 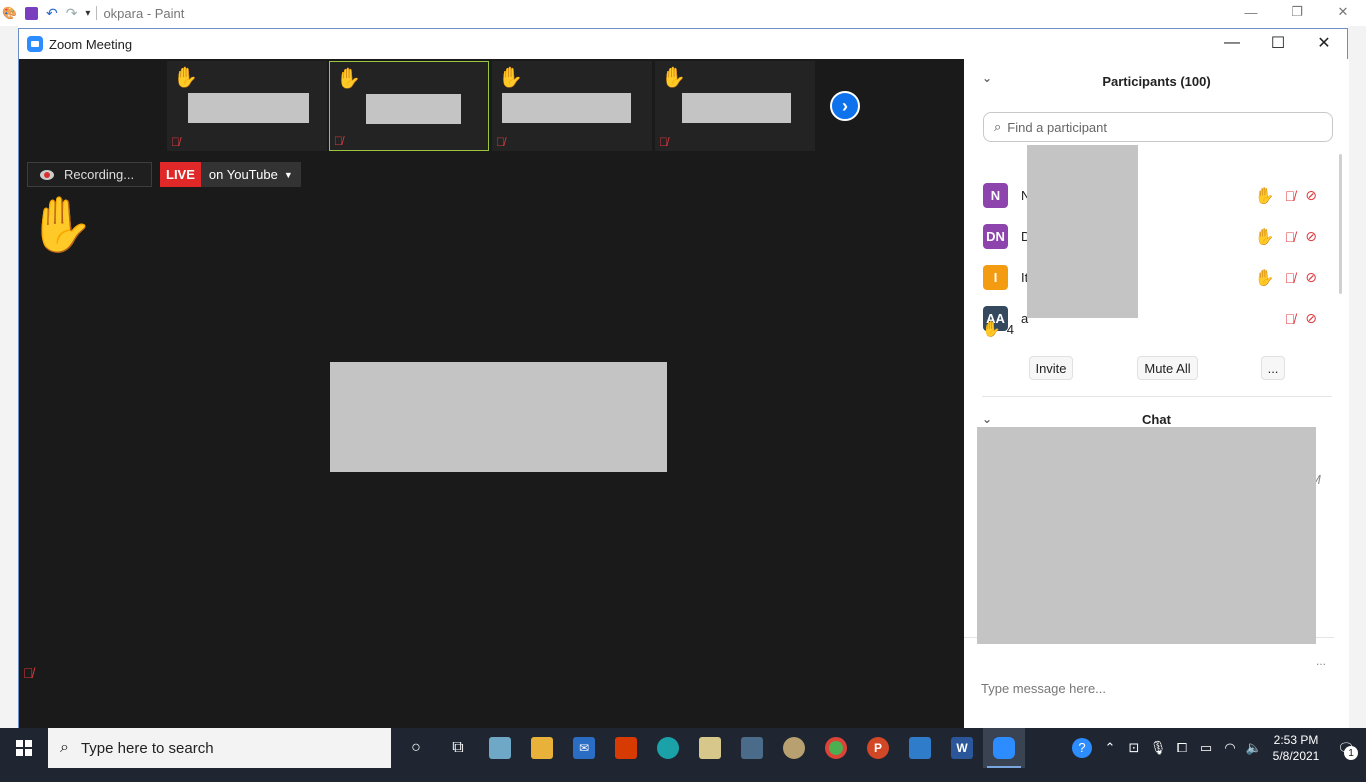 I want to click on control-panel-icon, so click(x=710, y=748).